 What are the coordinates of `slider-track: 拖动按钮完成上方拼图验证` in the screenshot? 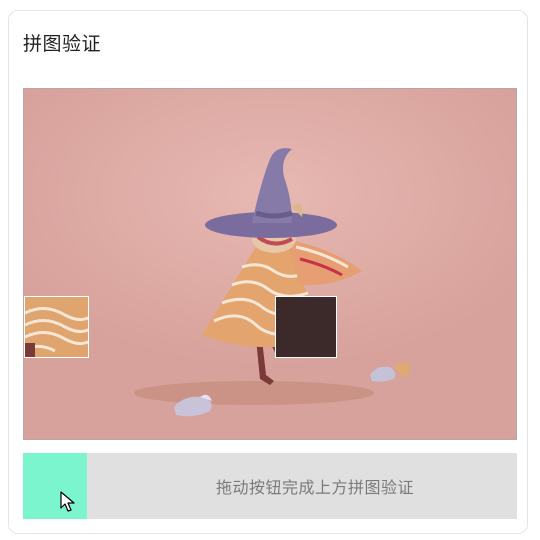 It's located at (270, 486).